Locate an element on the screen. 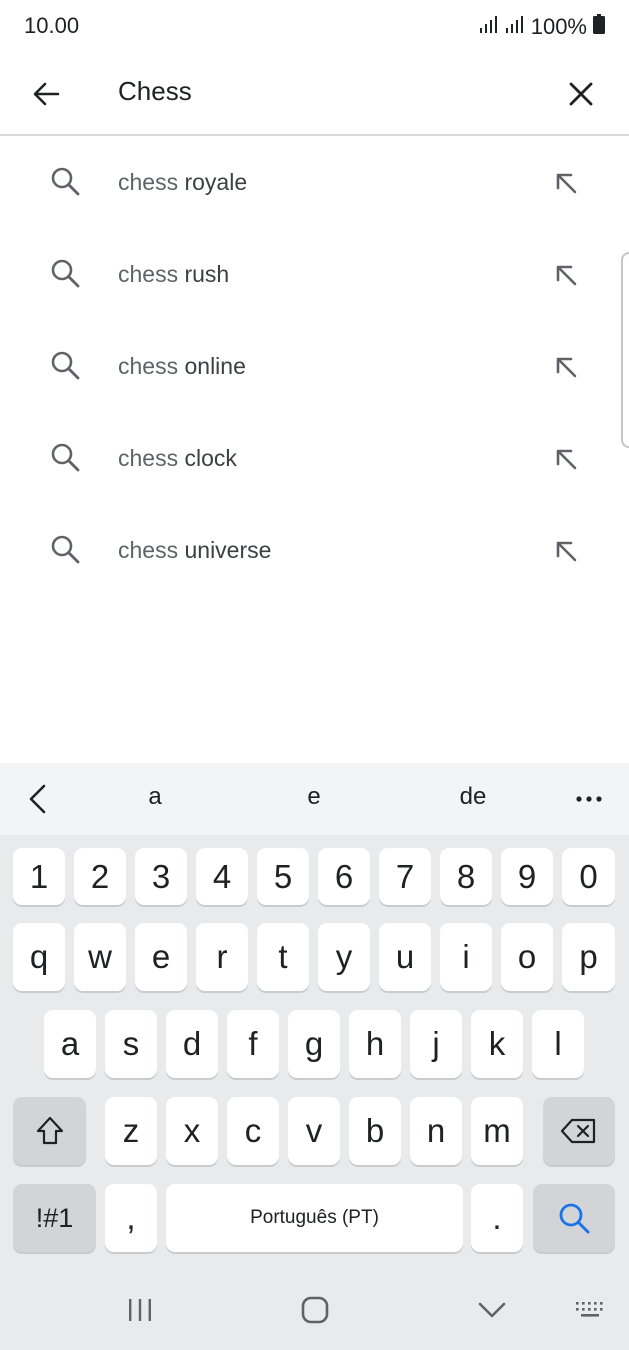 Image resolution: width=629 pixels, height=1350 pixels. home-button is located at coordinates (315, 1310).